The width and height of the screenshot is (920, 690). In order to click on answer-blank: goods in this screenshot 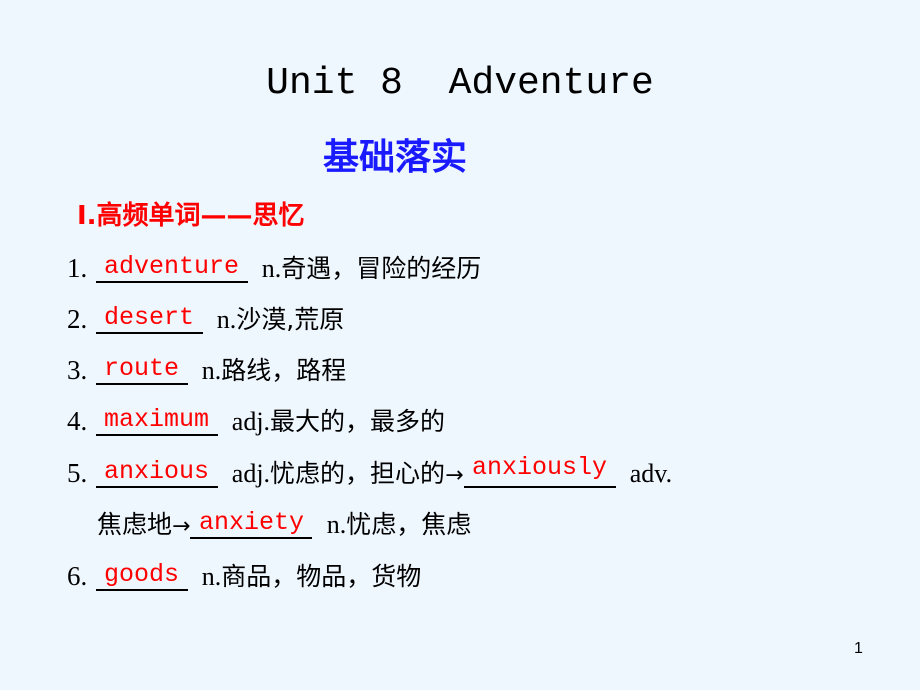, I will do `click(141, 575)`.